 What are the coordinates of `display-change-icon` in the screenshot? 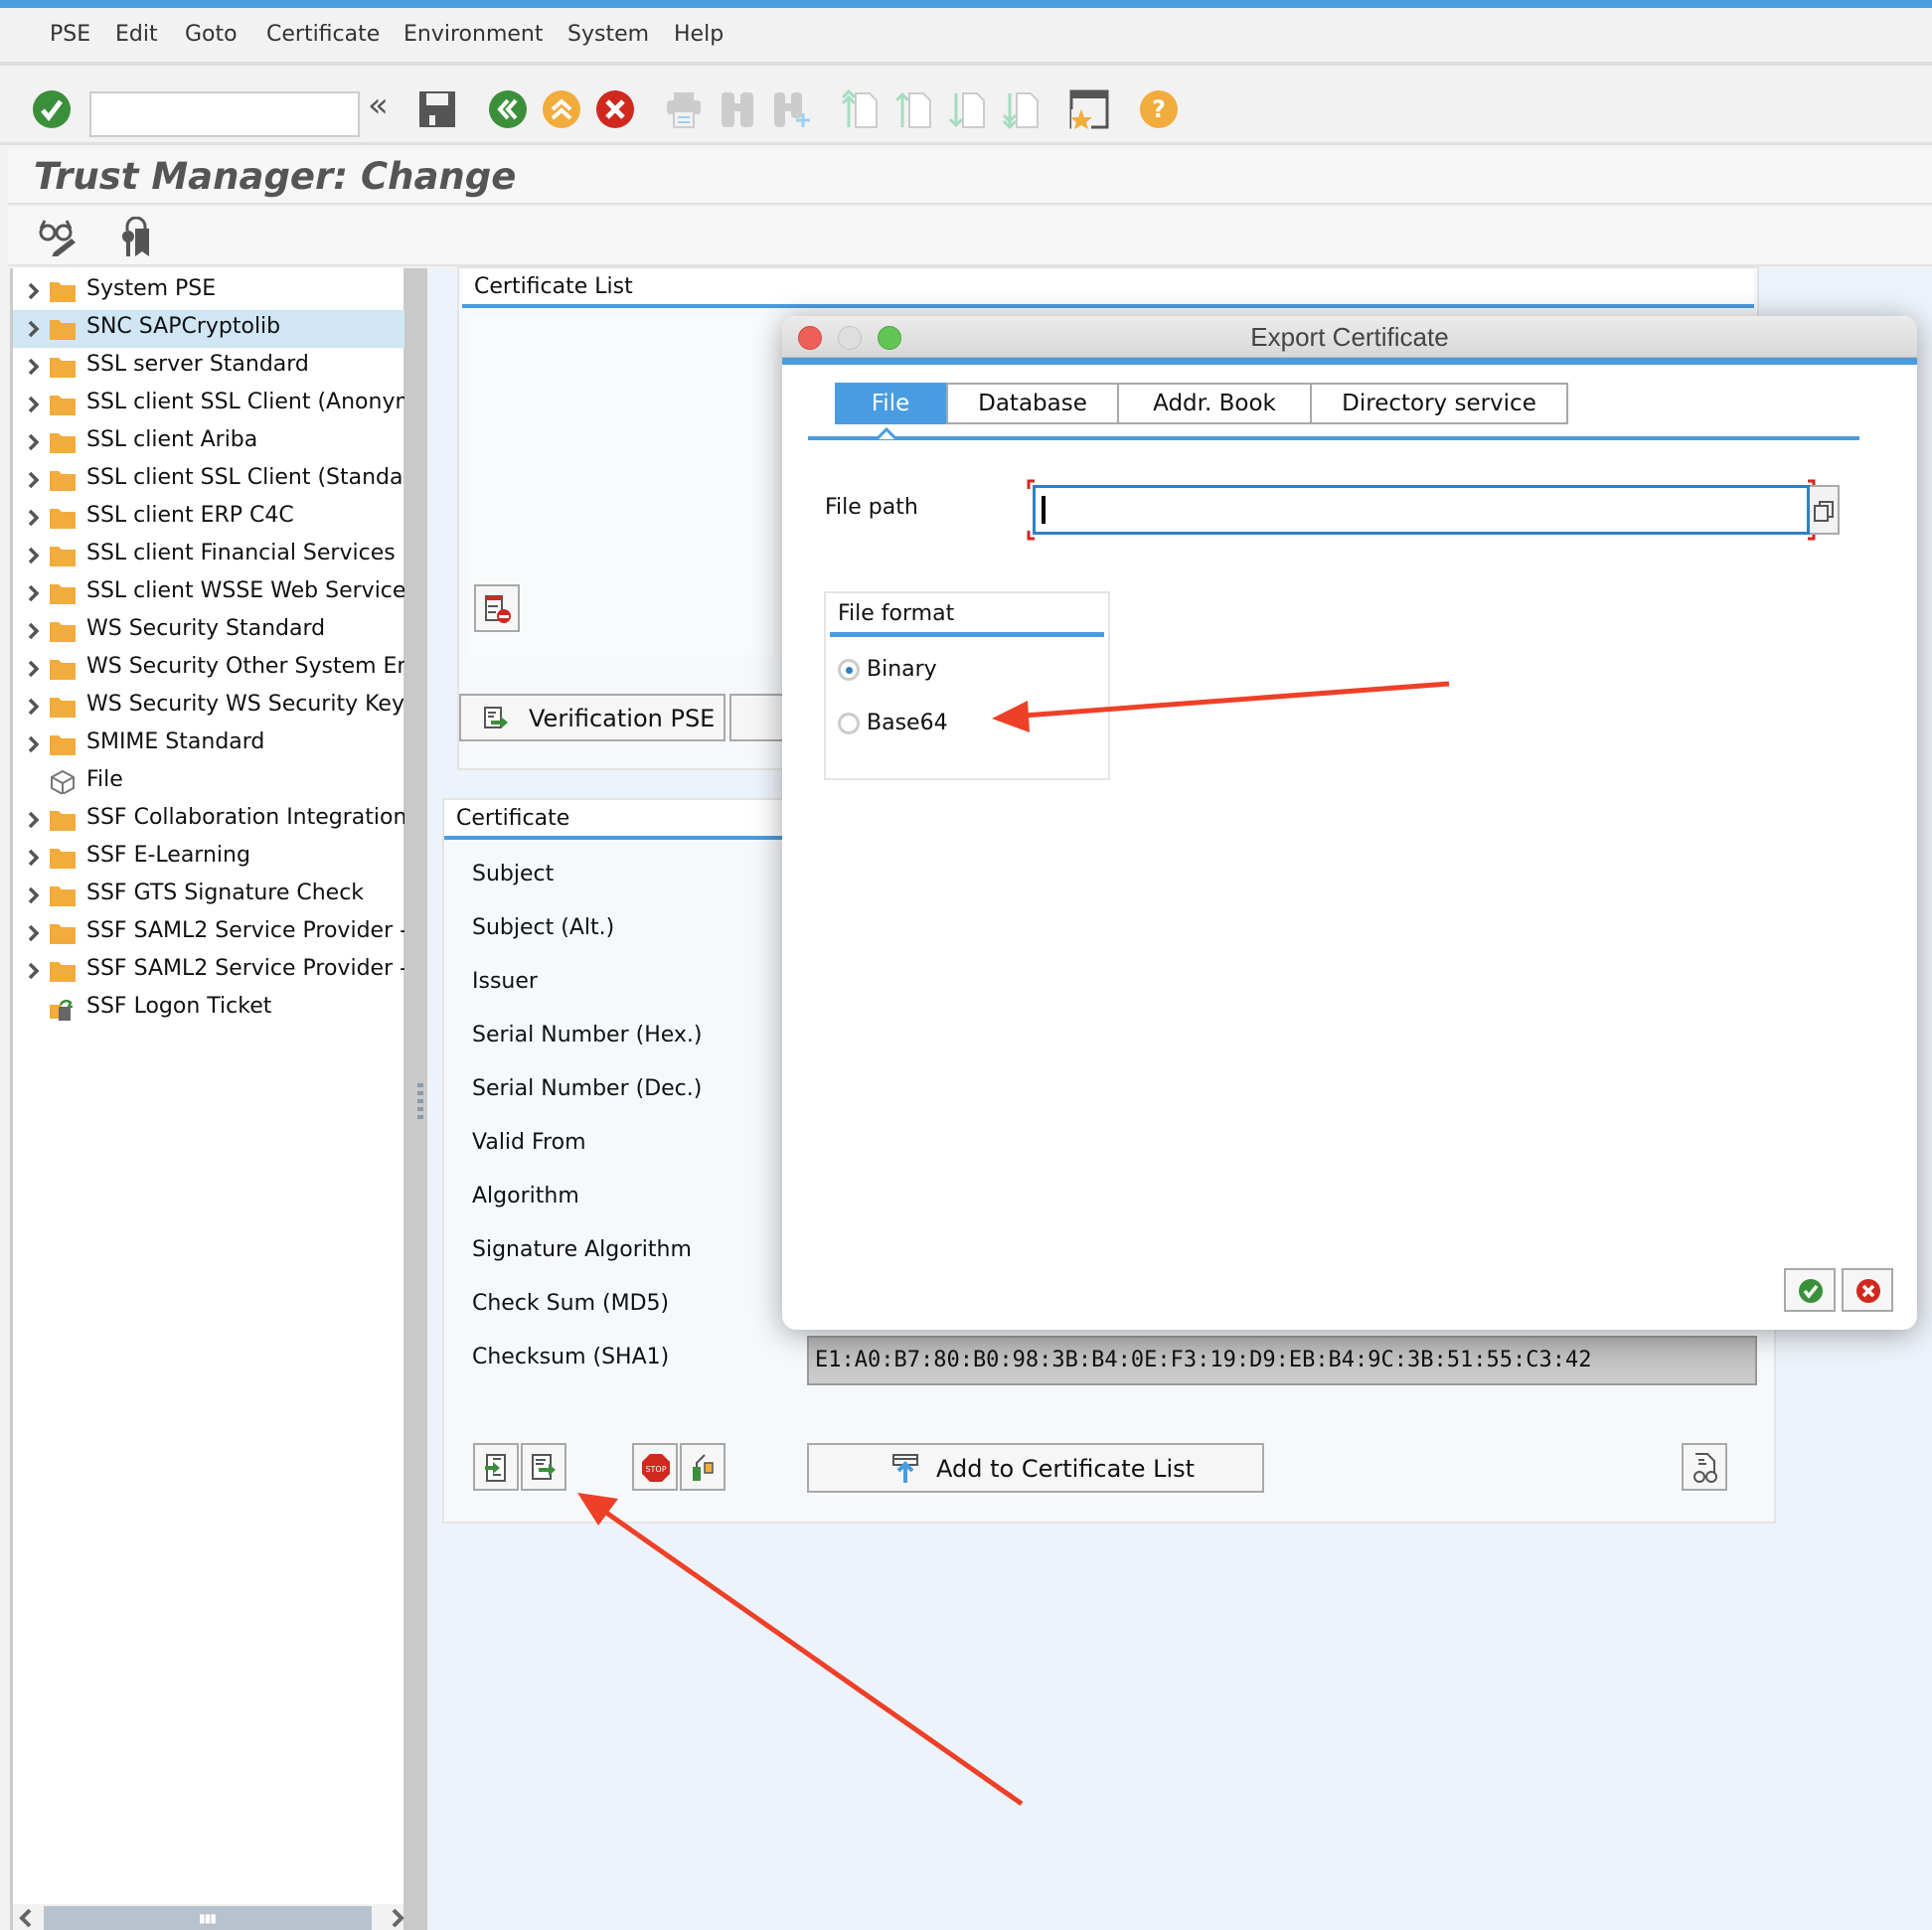 It's located at (58, 237).